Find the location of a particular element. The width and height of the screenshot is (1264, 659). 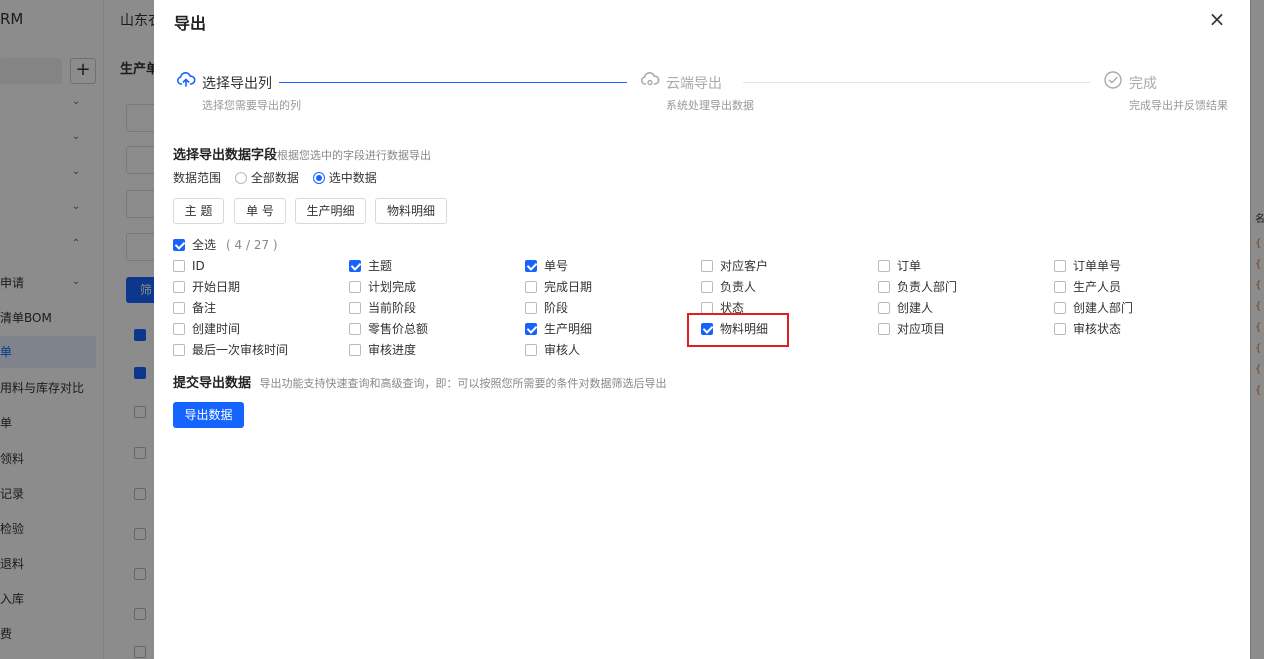

field-label: 零售价总额 is located at coordinates (398, 329).